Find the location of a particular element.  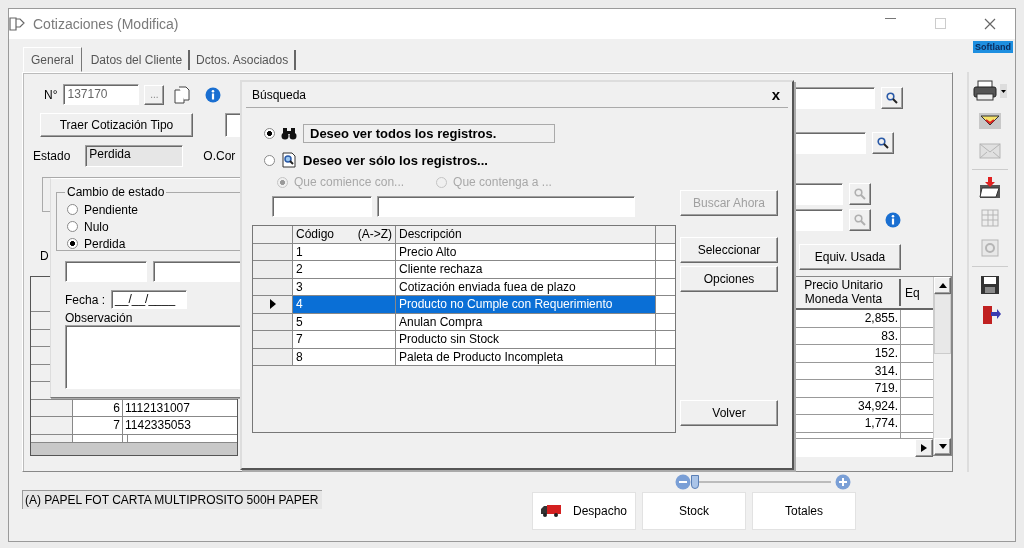

group-title: Cambio de estado is located at coordinates (116, 192).